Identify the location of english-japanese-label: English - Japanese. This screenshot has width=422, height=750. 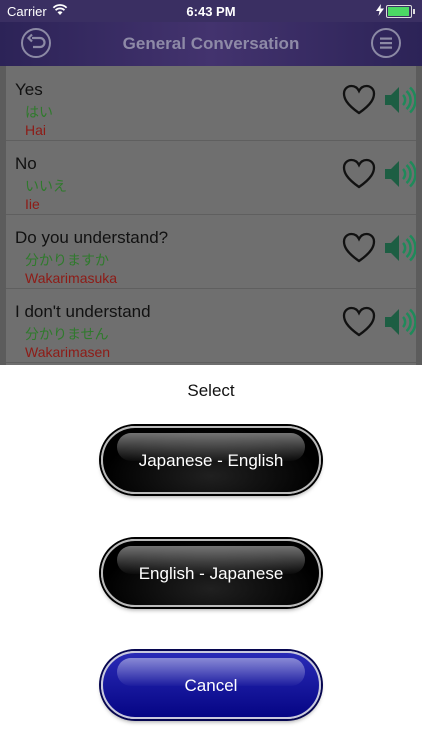
(211, 573).